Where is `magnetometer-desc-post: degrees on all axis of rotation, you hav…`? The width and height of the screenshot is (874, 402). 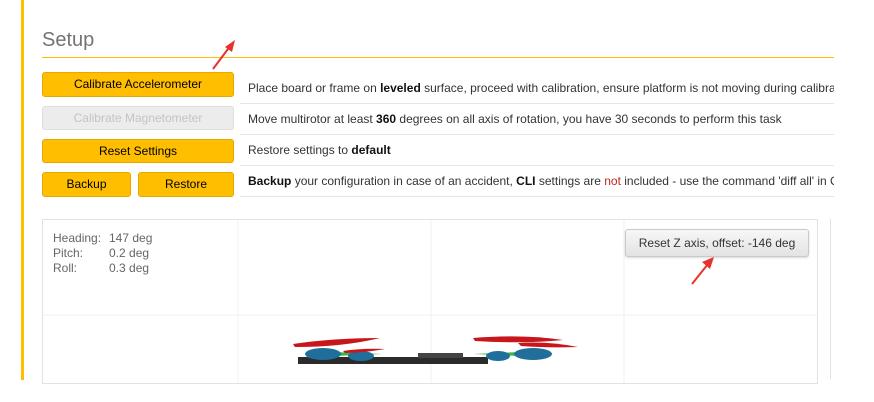 magnetometer-desc-post: degrees on all axis of rotation, you hav… is located at coordinates (589, 119).